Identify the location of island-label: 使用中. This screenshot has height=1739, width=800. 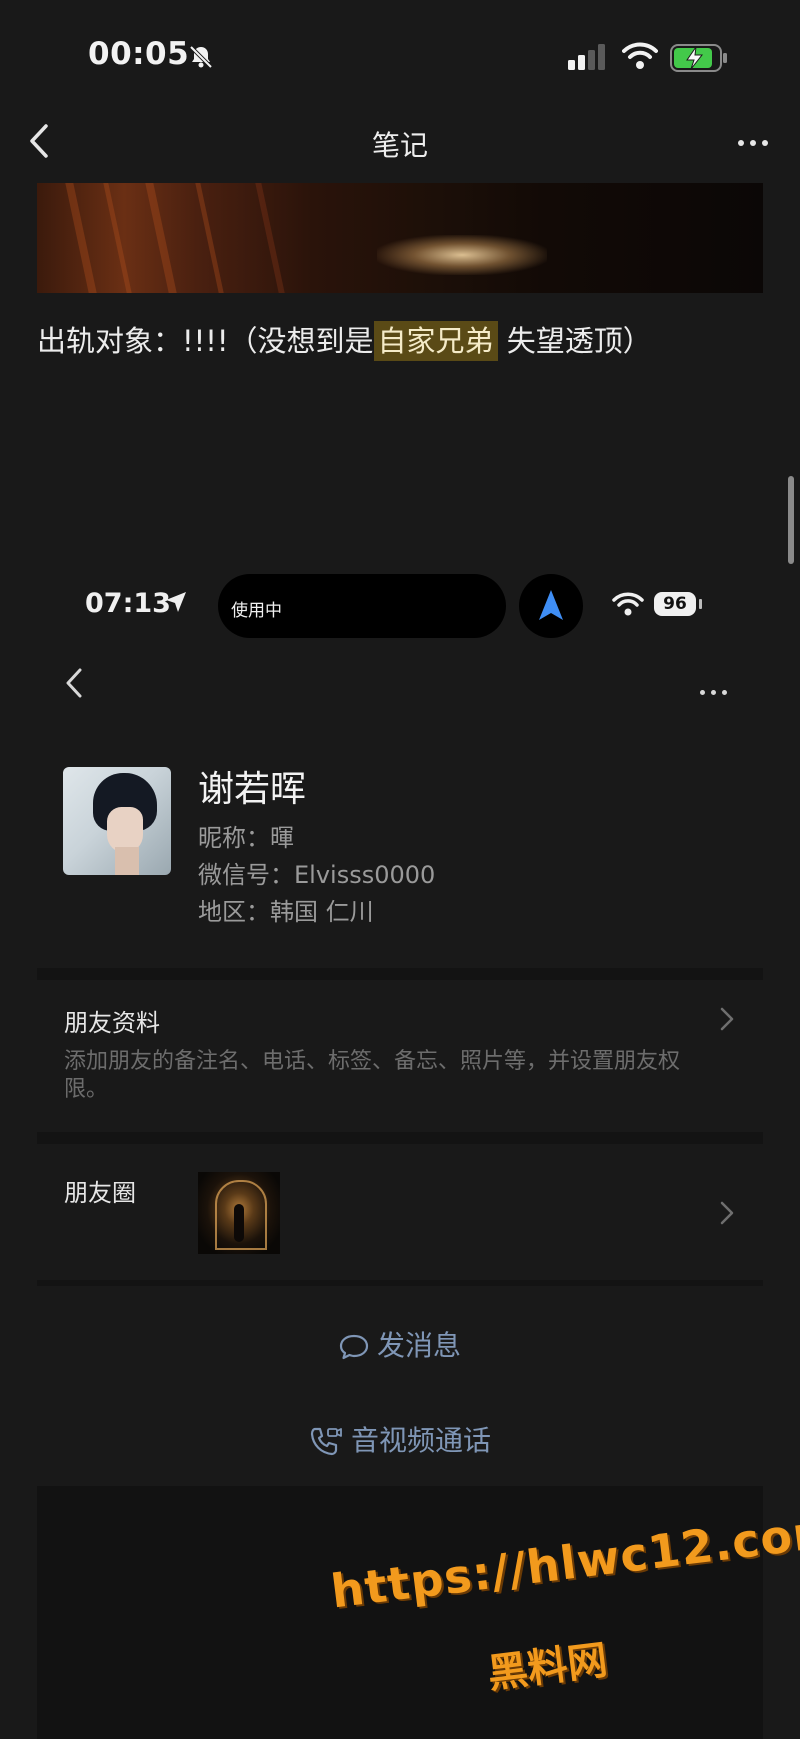
(256, 611).